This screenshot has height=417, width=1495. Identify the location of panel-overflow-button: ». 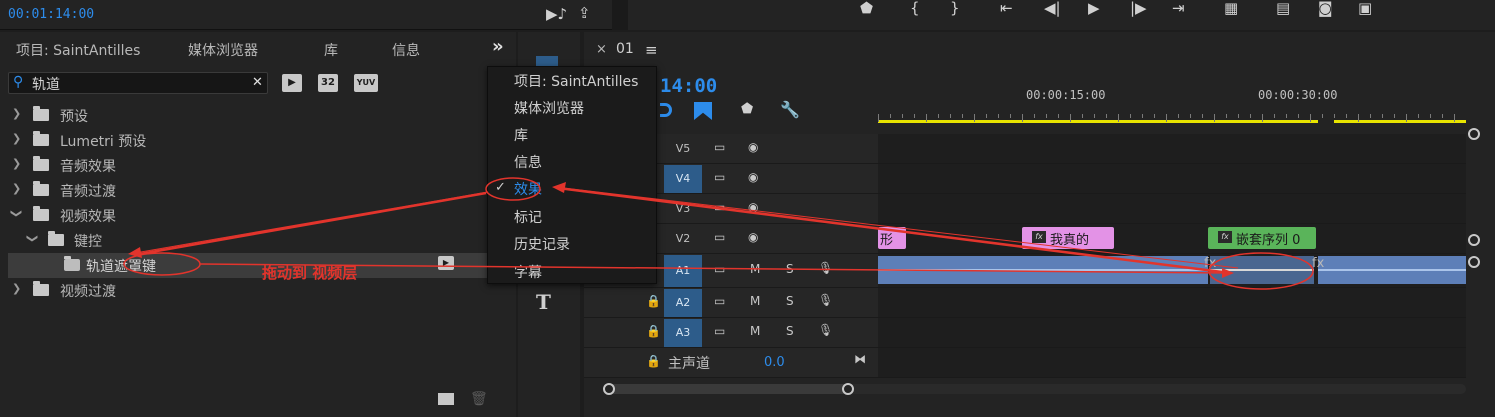
(498, 46).